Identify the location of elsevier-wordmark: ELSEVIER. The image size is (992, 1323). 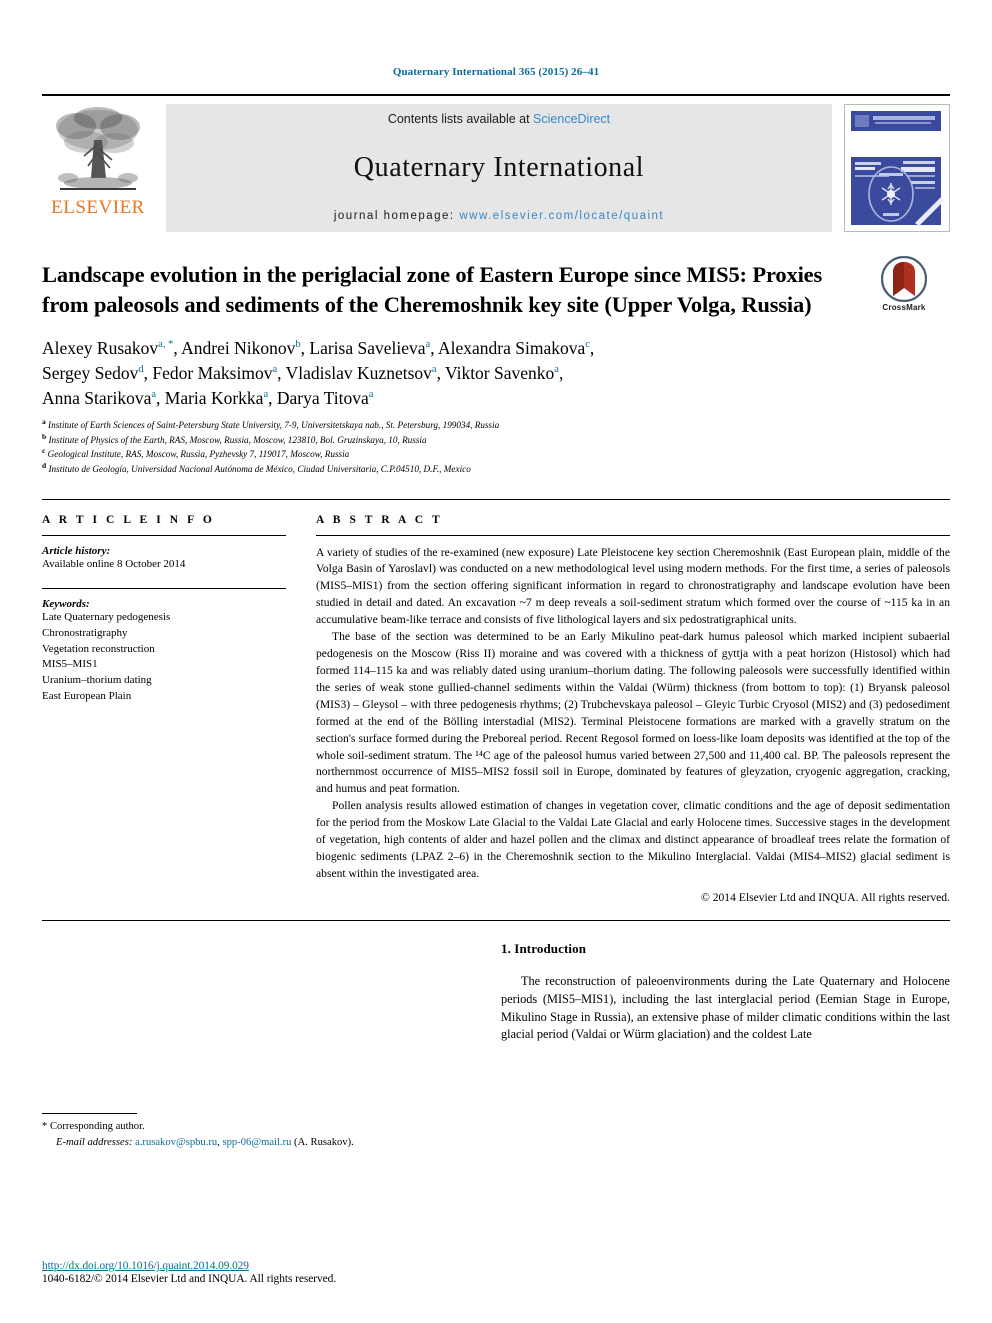
(98, 207).